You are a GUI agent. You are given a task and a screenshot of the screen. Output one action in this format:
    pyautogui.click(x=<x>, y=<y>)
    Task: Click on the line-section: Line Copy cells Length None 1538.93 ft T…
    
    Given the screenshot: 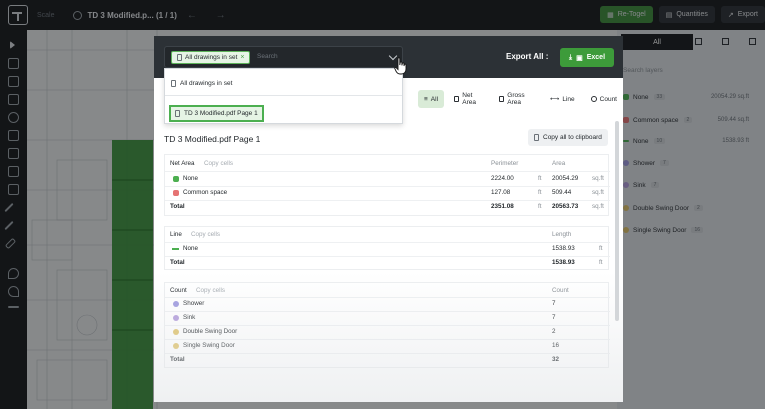 What is the action you would take?
    pyautogui.click(x=387, y=248)
    